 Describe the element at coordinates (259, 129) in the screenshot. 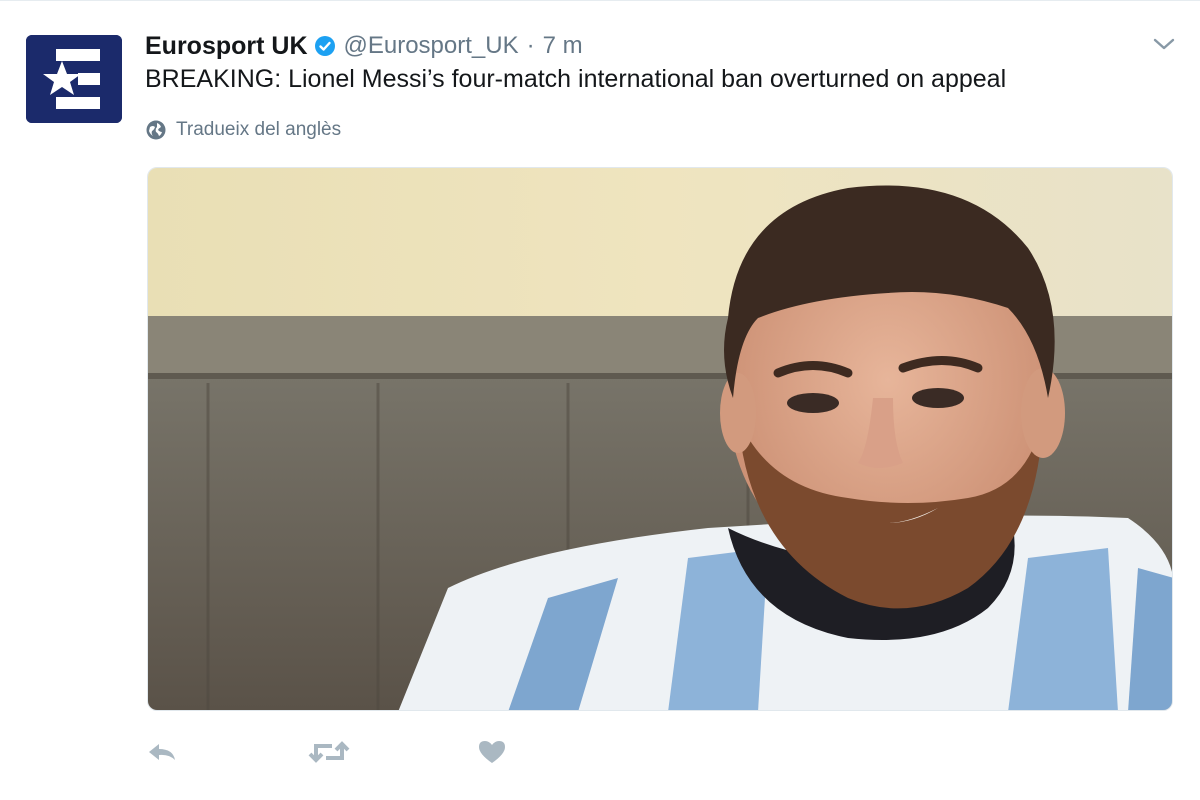

I see `translate-label: Tradueix del anglès` at that location.